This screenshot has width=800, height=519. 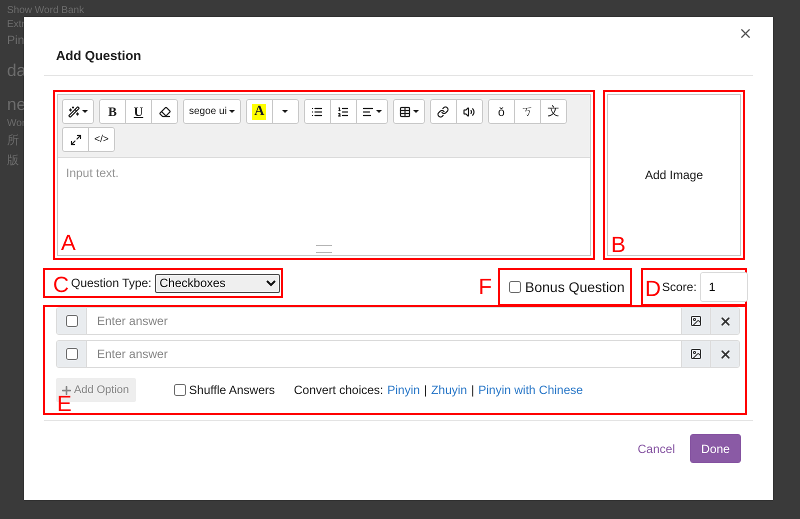 What do you see at coordinates (339, 390) in the screenshot?
I see `convert-label: Convert choices:` at bounding box center [339, 390].